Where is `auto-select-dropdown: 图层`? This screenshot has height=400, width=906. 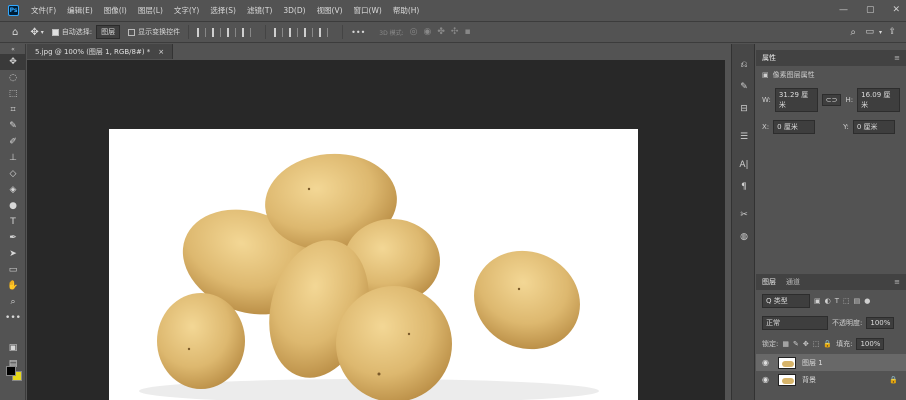
auto-select-dropdown: 图层 is located at coordinates (108, 32).